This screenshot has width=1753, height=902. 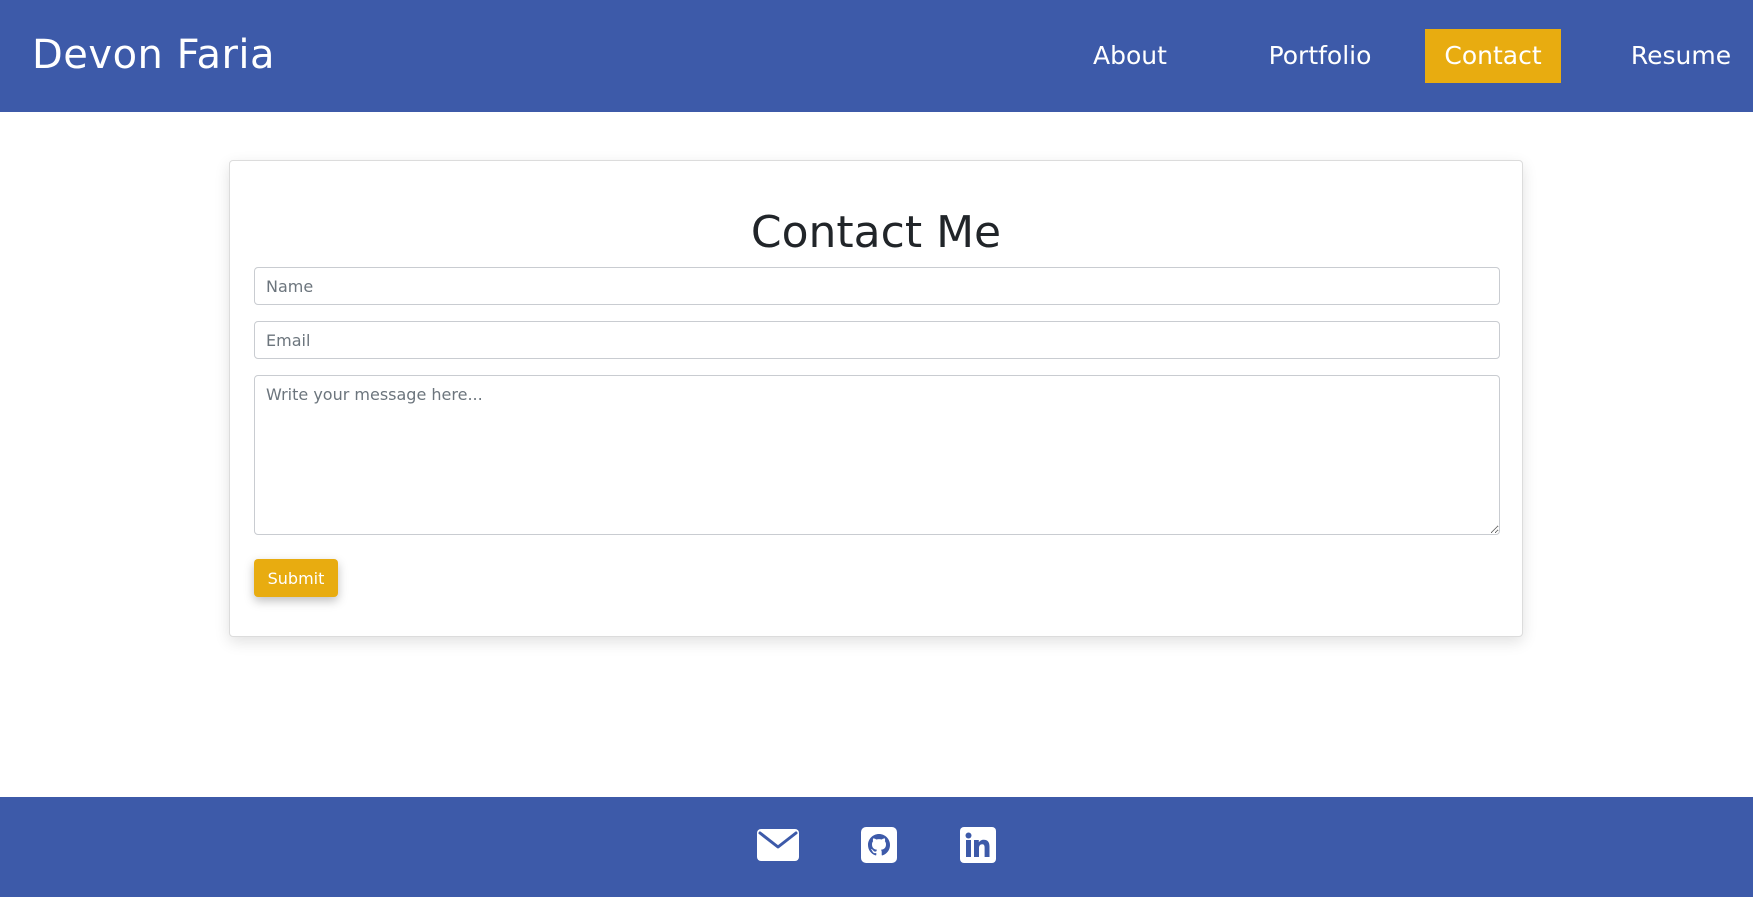 What do you see at coordinates (1493, 56) in the screenshot?
I see `nav-contact: Contact` at bounding box center [1493, 56].